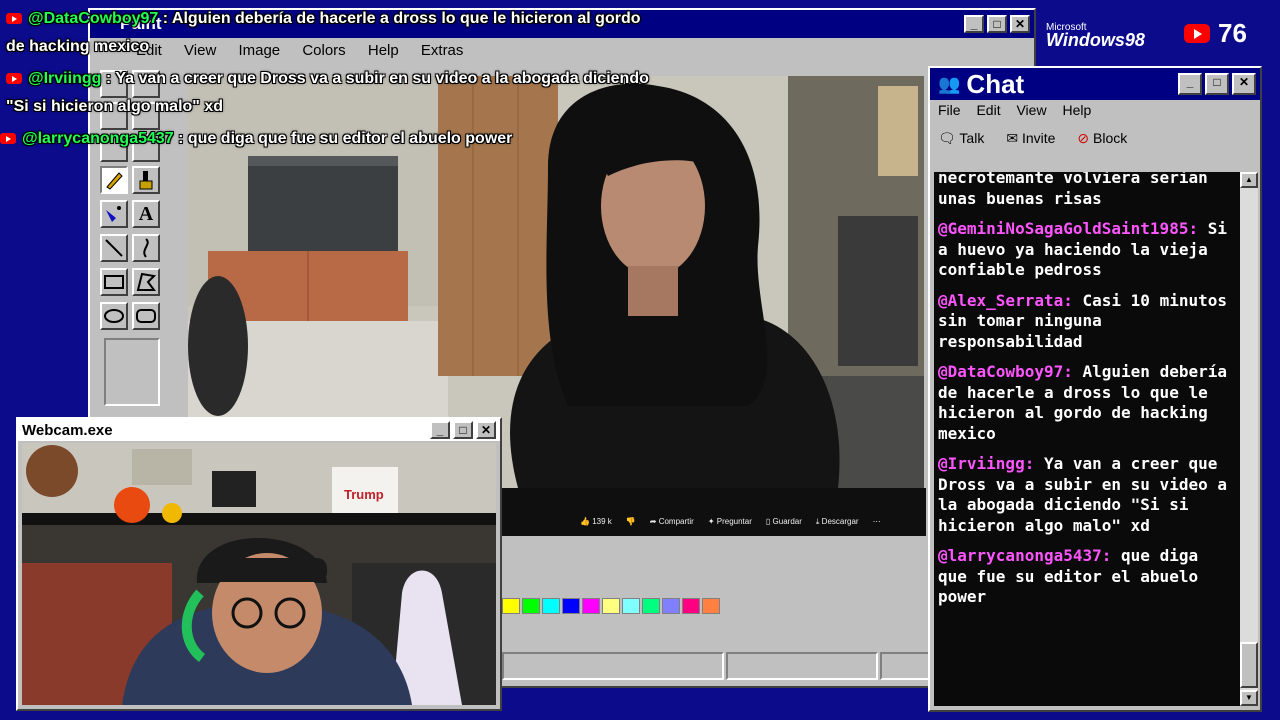  I want to click on block-icon: ⊘, so click(1083, 138).